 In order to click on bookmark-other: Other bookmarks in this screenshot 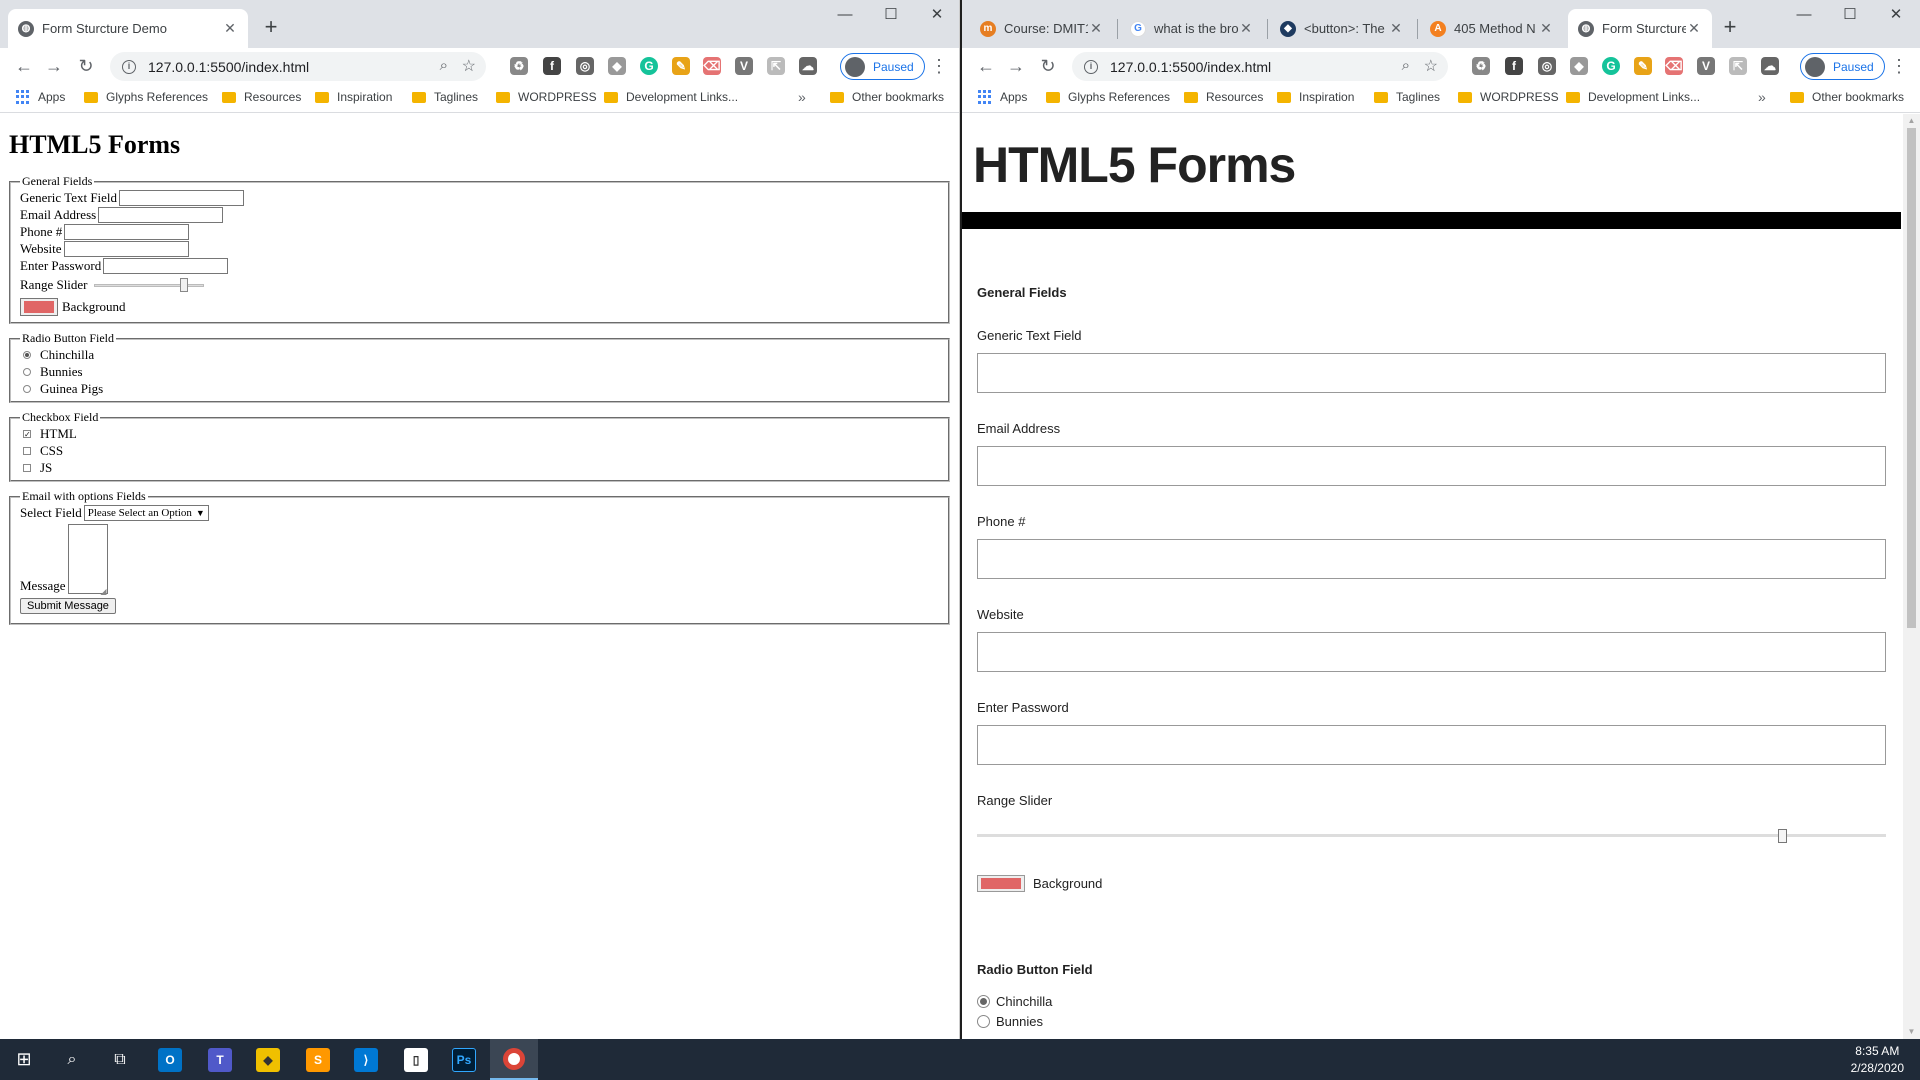, I will do `click(887, 97)`.